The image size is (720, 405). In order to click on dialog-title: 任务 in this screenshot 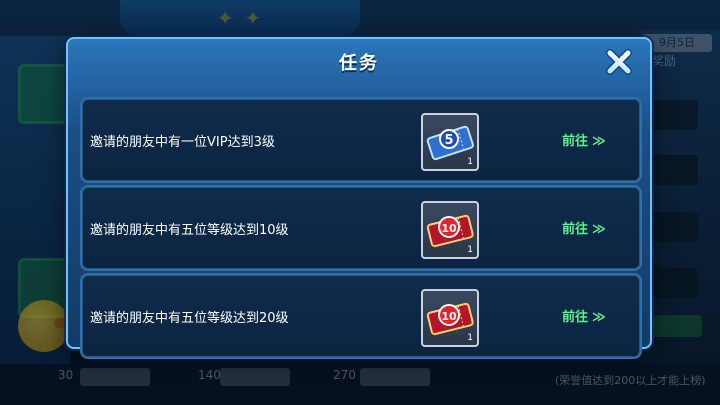, I will do `click(359, 63)`.